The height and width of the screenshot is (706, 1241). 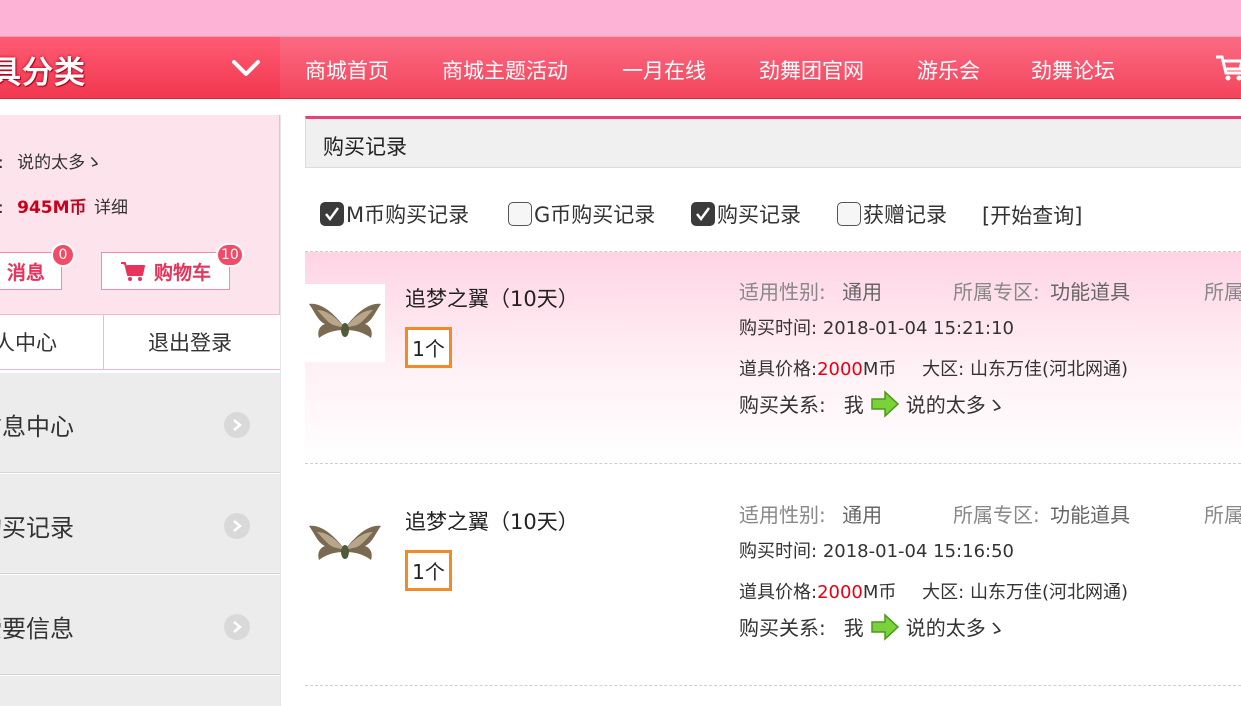 What do you see at coordinates (28, 342) in the screenshot?
I see `user-center-link: 人中心` at bounding box center [28, 342].